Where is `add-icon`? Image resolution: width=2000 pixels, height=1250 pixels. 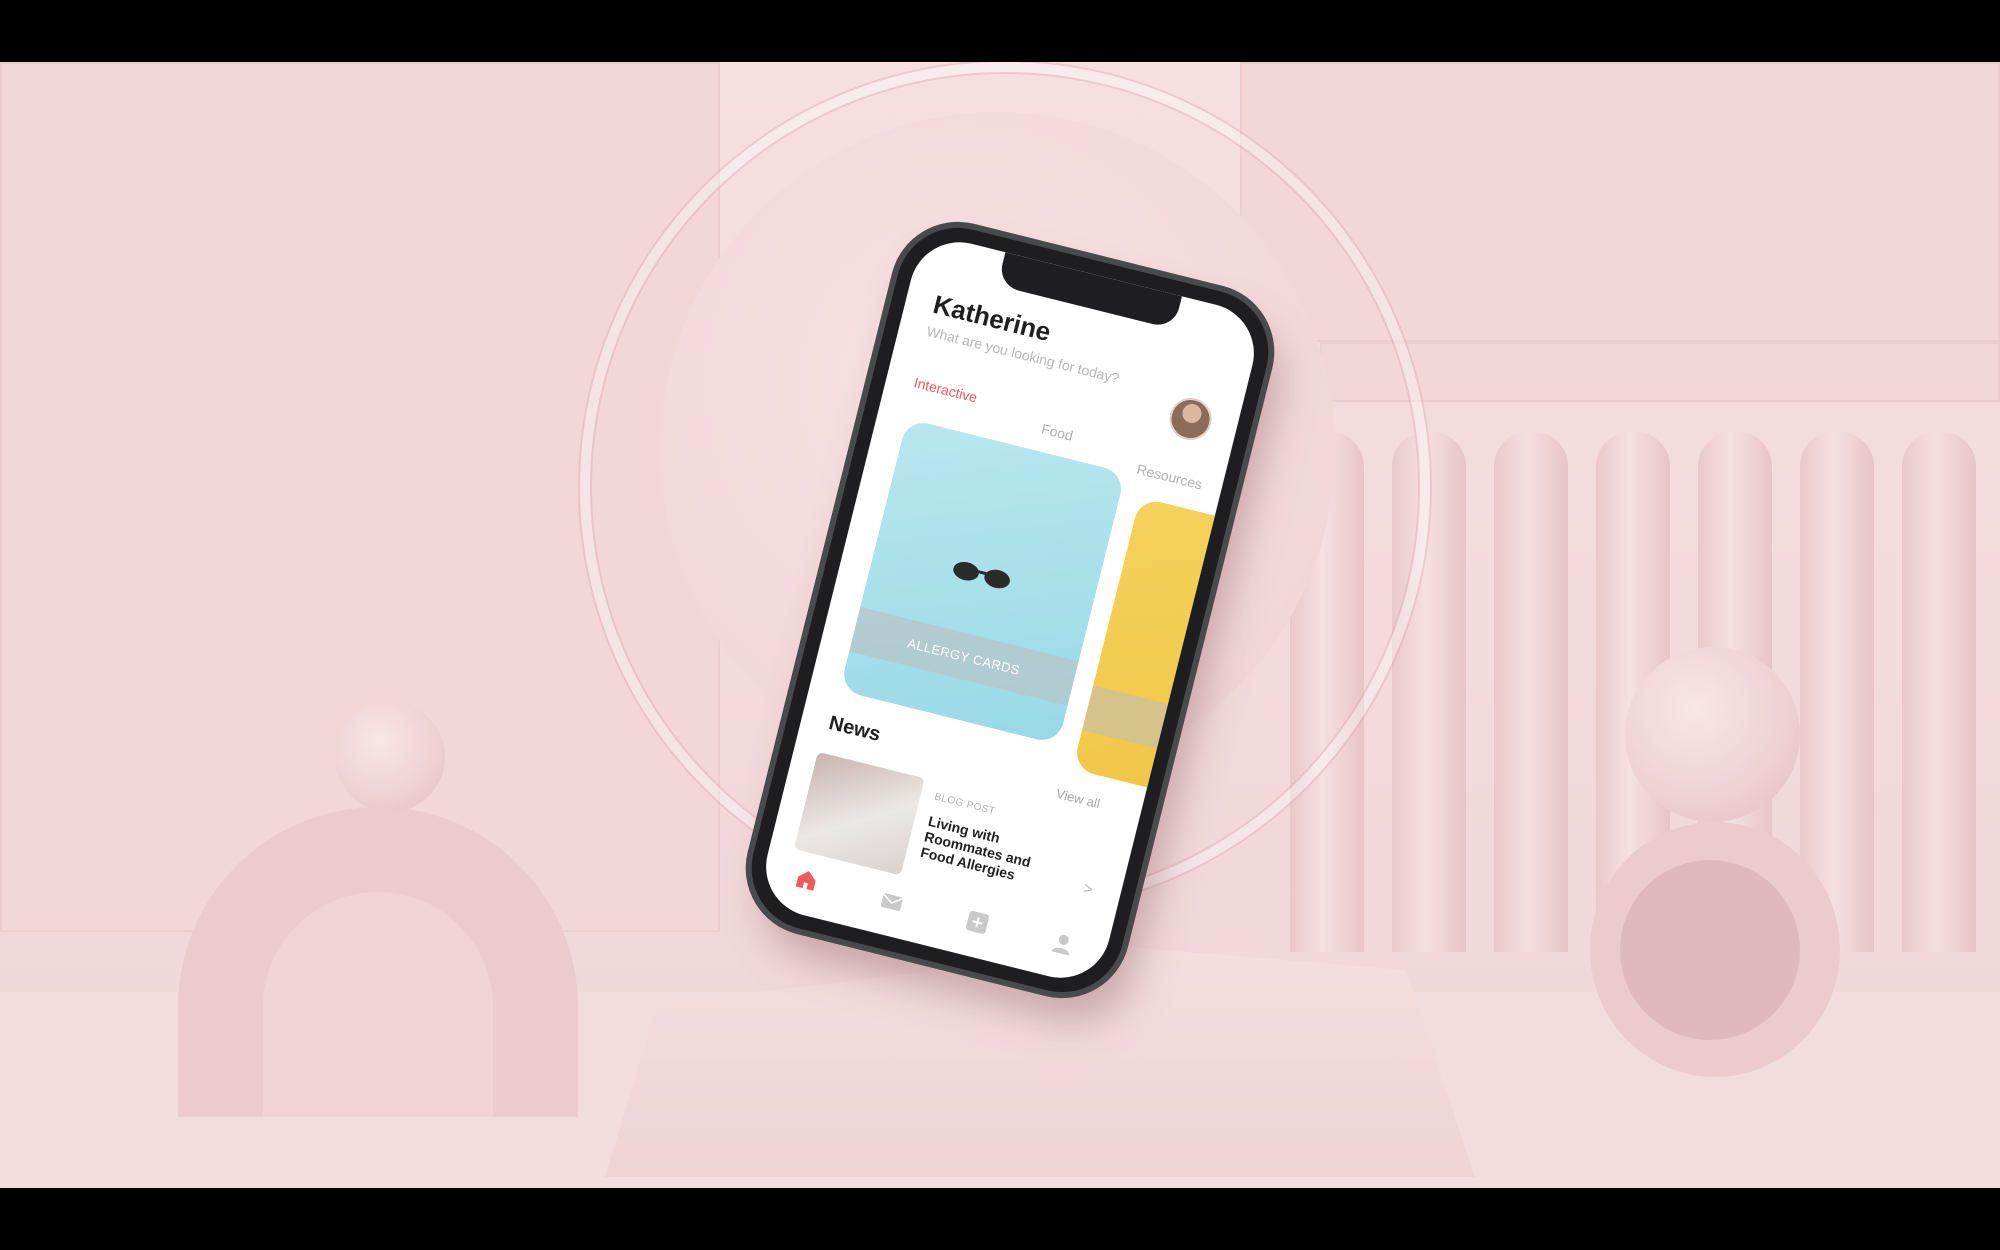
add-icon is located at coordinates (977, 922).